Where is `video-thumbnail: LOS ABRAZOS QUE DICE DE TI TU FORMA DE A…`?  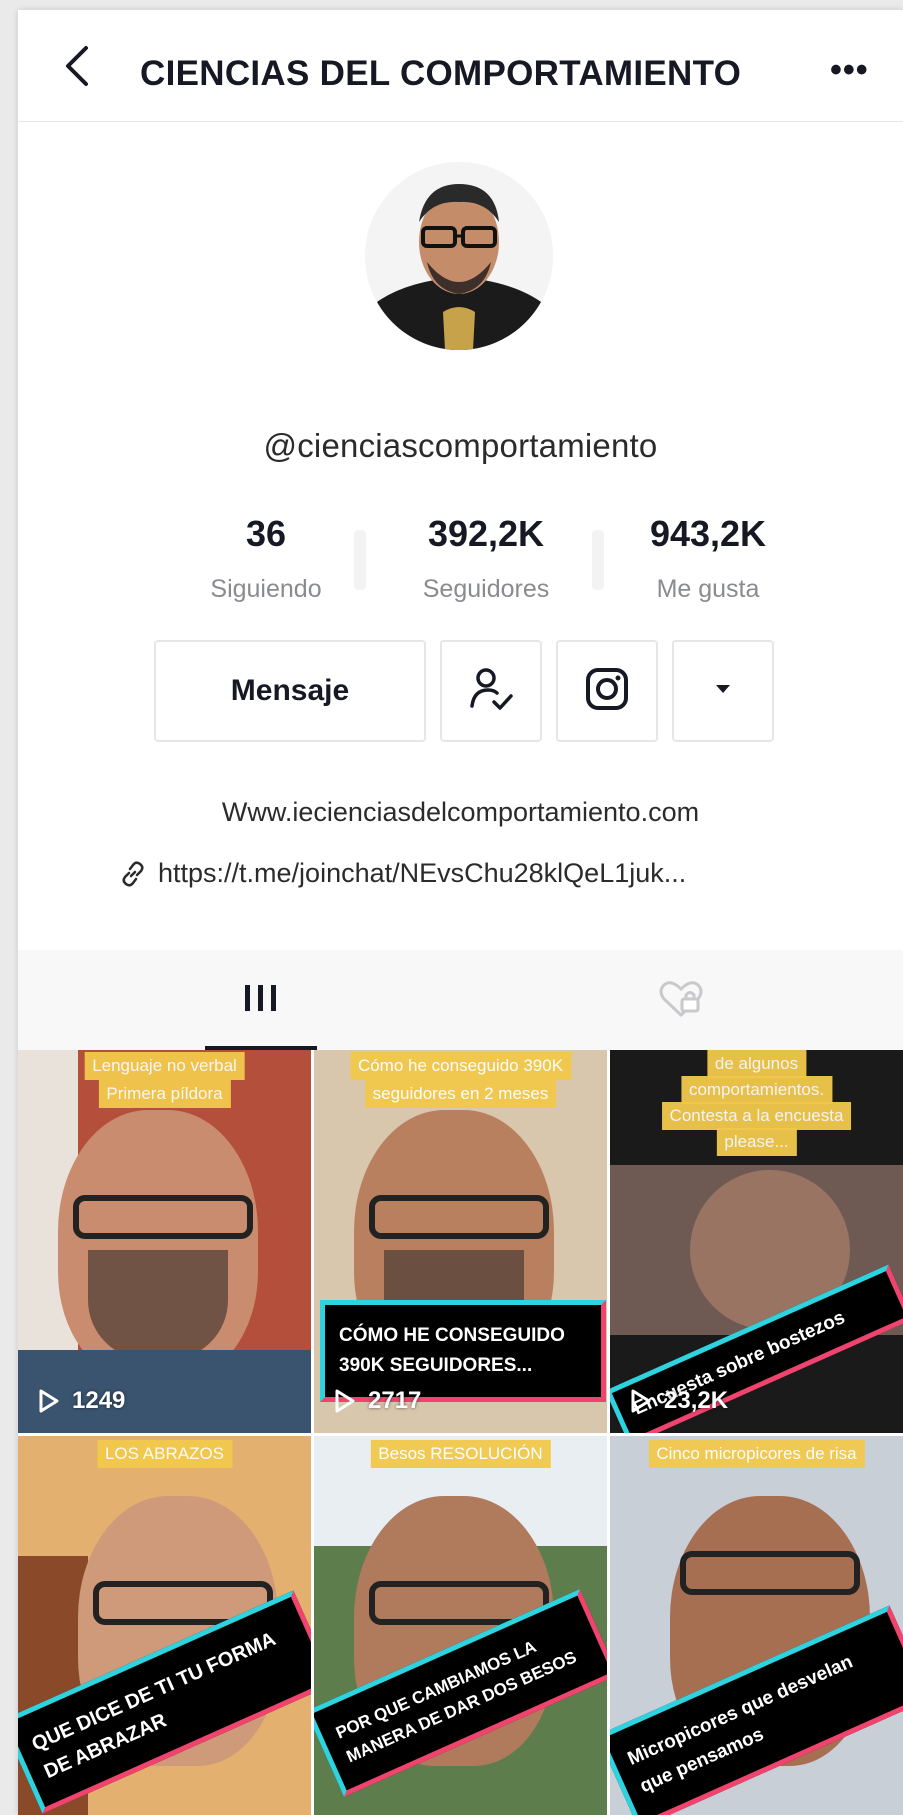 video-thumbnail: LOS ABRAZOS QUE DICE DE TI TU FORMA DE A… is located at coordinates (164, 1625).